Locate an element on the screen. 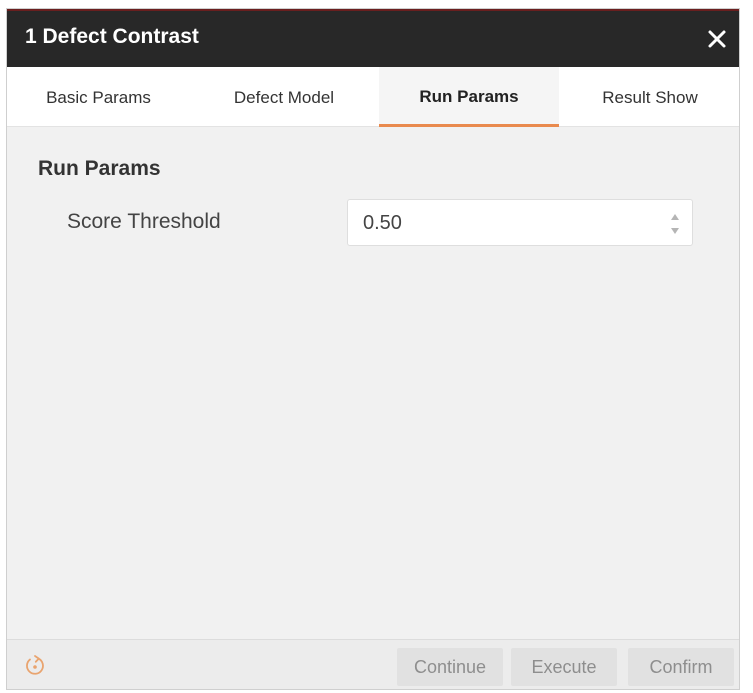  close-icon is located at coordinates (717, 39).